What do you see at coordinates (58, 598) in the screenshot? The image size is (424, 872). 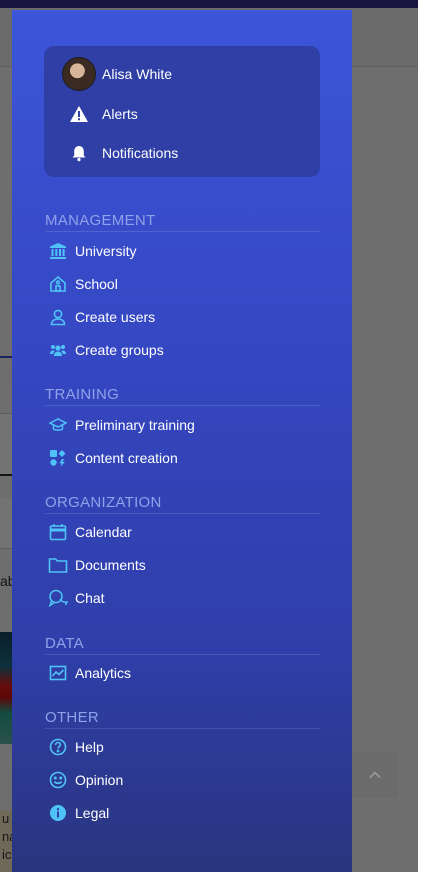 I see `chat-icon` at bounding box center [58, 598].